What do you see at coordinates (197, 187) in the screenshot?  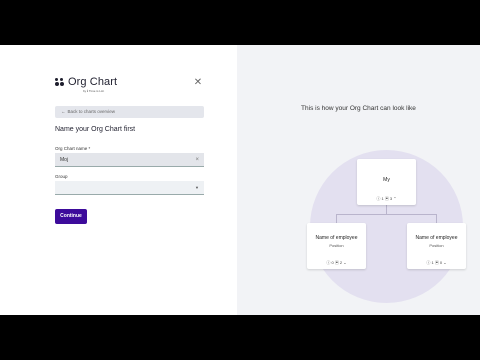 I see `chevron-down-icon: ▼` at bounding box center [197, 187].